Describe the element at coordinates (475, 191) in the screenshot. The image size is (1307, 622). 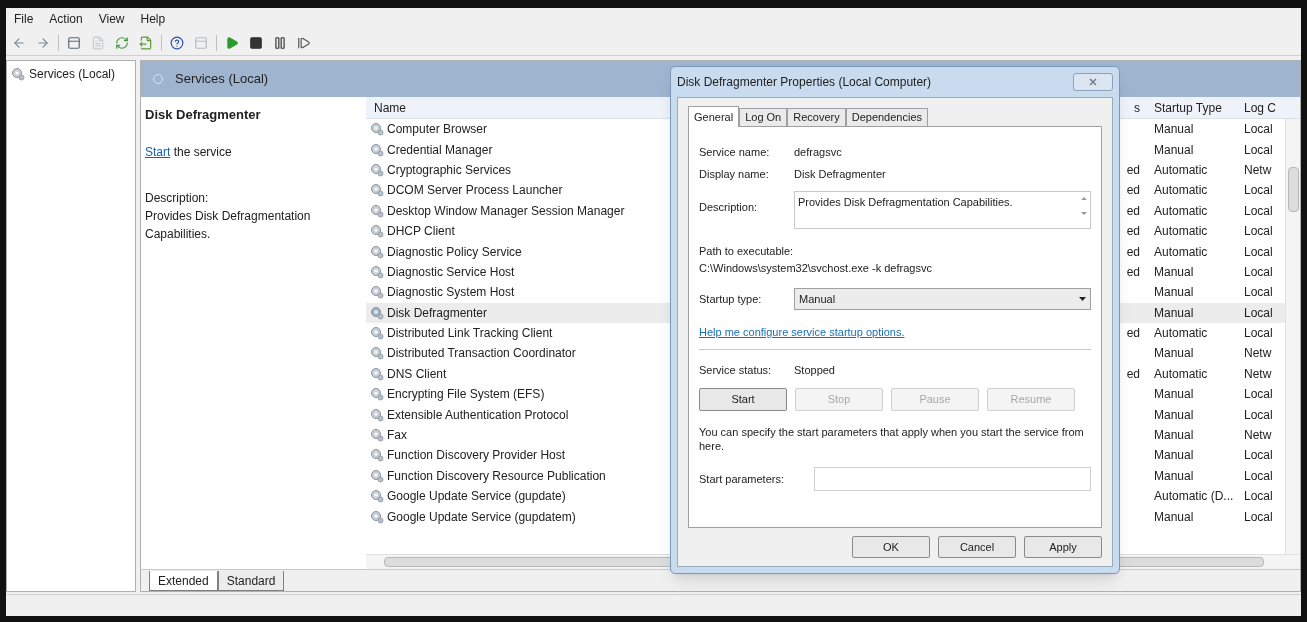
I see `service-name: DCOM Server Process Launcher` at that location.